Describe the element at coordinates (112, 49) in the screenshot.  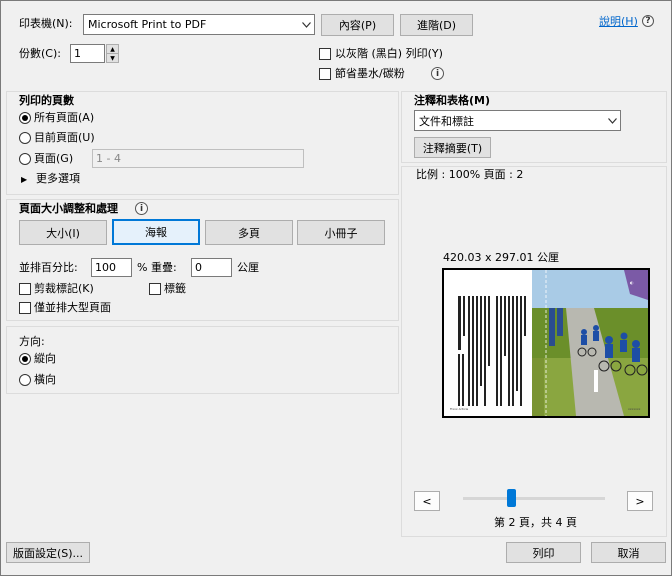
I see `stepper-up-icon: ▲` at that location.